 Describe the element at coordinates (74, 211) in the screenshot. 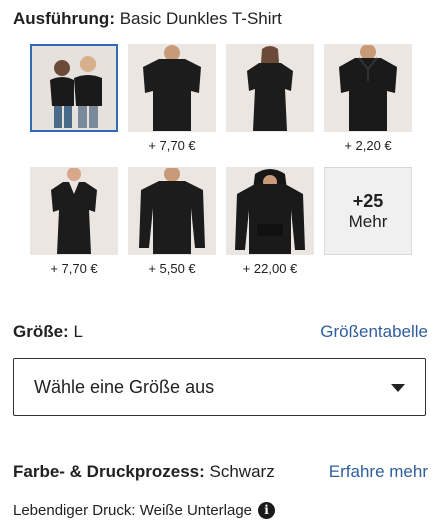

I see `women-vneck-image` at that location.